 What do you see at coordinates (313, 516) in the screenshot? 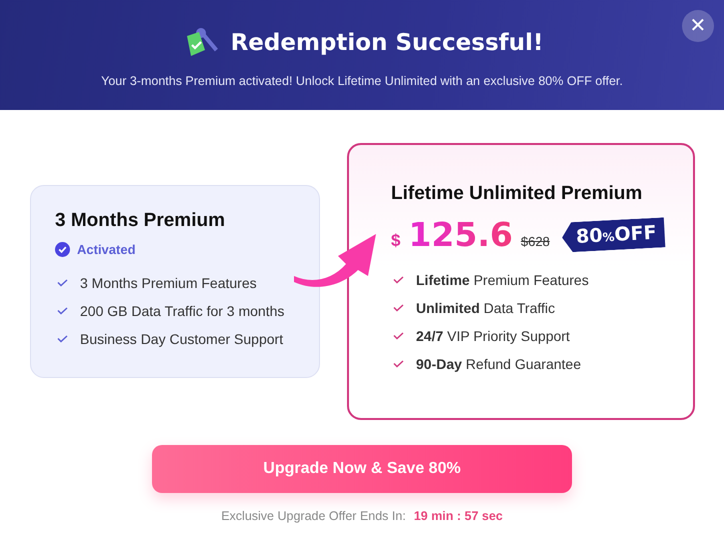
I see `timer-label: Exclusive Upgrade Offer Ends In:` at bounding box center [313, 516].